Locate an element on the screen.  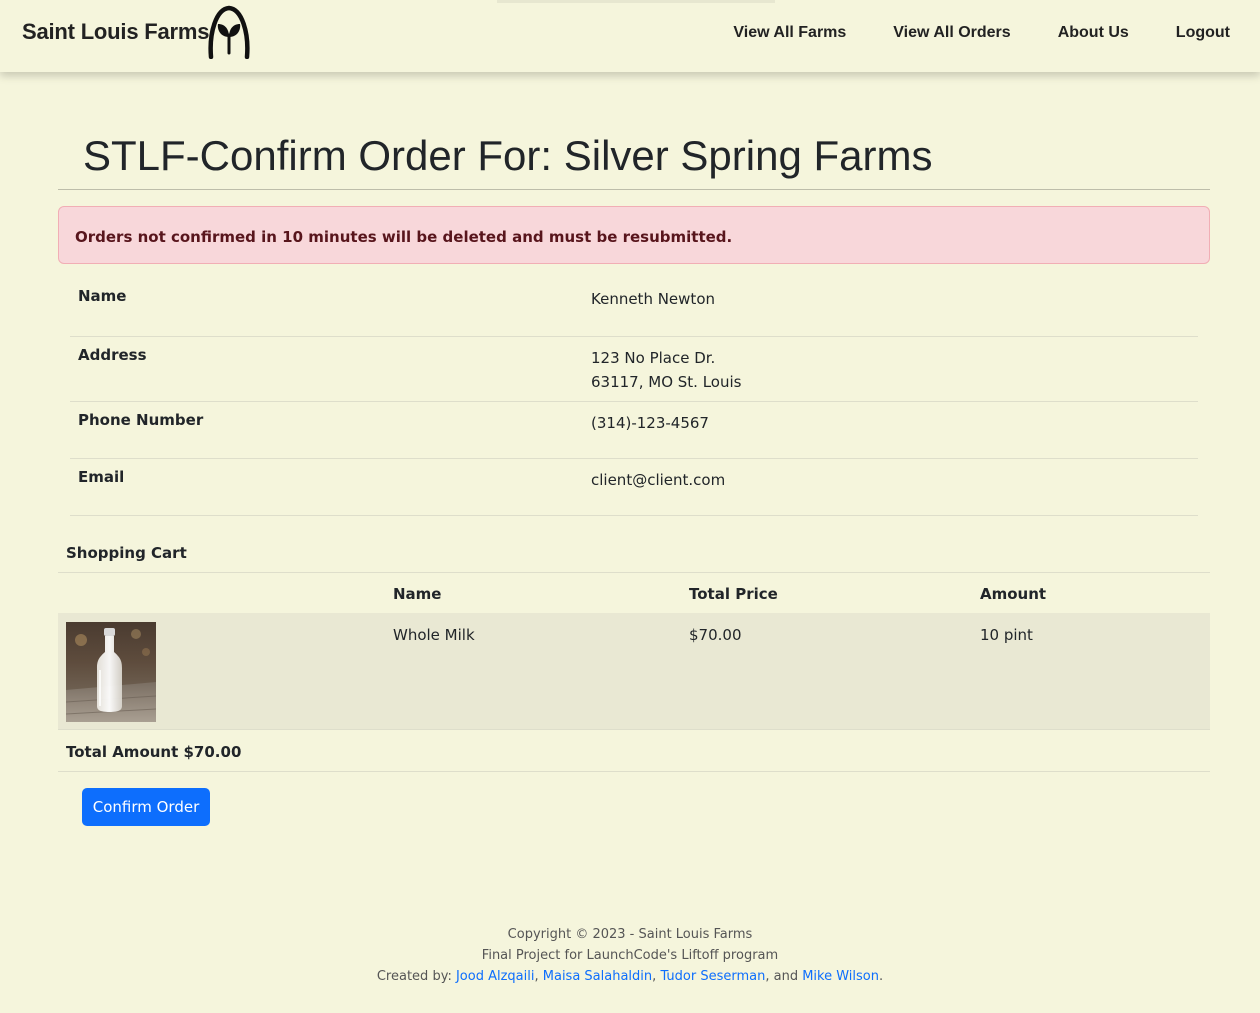
footer-copyright: Copyright © 2023 - Saint Louis Farms is located at coordinates (630, 934).